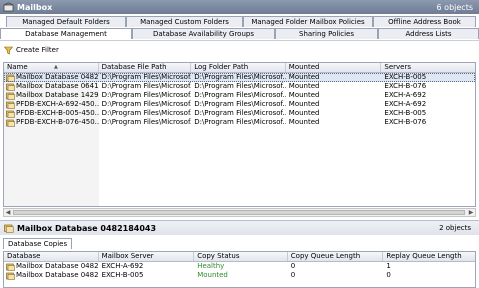 The height and width of the screenshot is (288, 479). Describe the element at coordinates (336, 256) in the screenshot. I see `column-header-copy-queue-length: Copy Queue Length` at that location.